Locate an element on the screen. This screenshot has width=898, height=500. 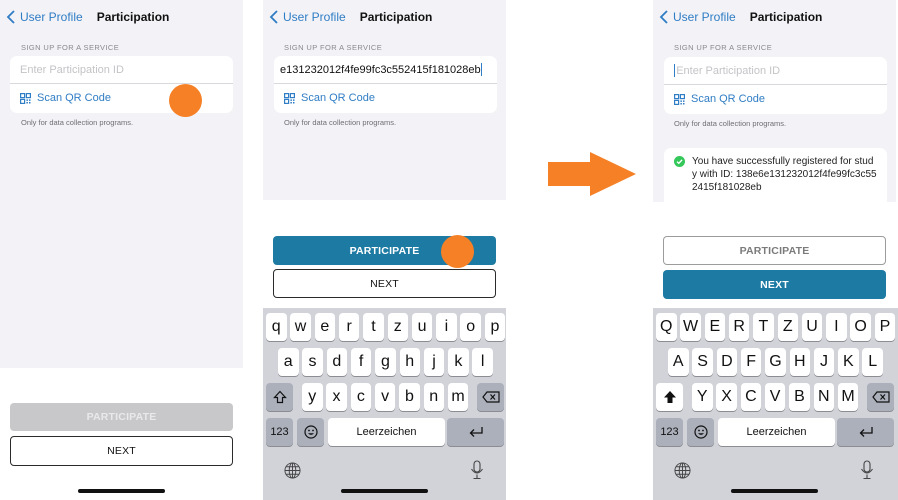
key-y: Y is located at coordinates (702, 397).